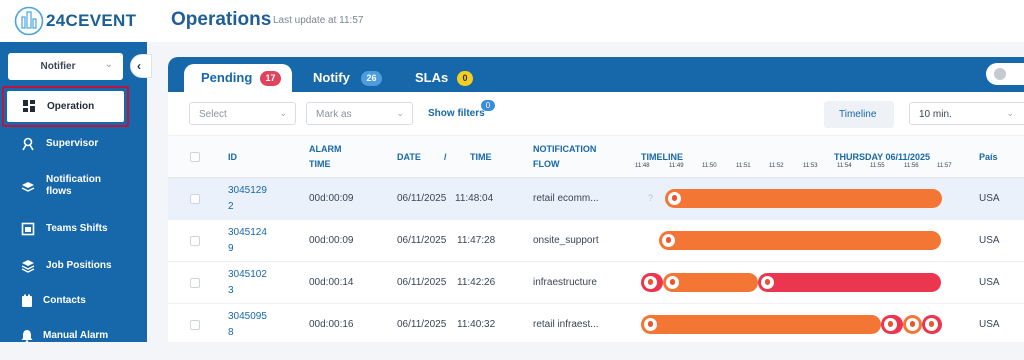 The height and width of the screenshot is (360, 1024). Describe the element at coordinates (776, 166) in the screenshot. I see `timeline-tick: 11:52` at that location.